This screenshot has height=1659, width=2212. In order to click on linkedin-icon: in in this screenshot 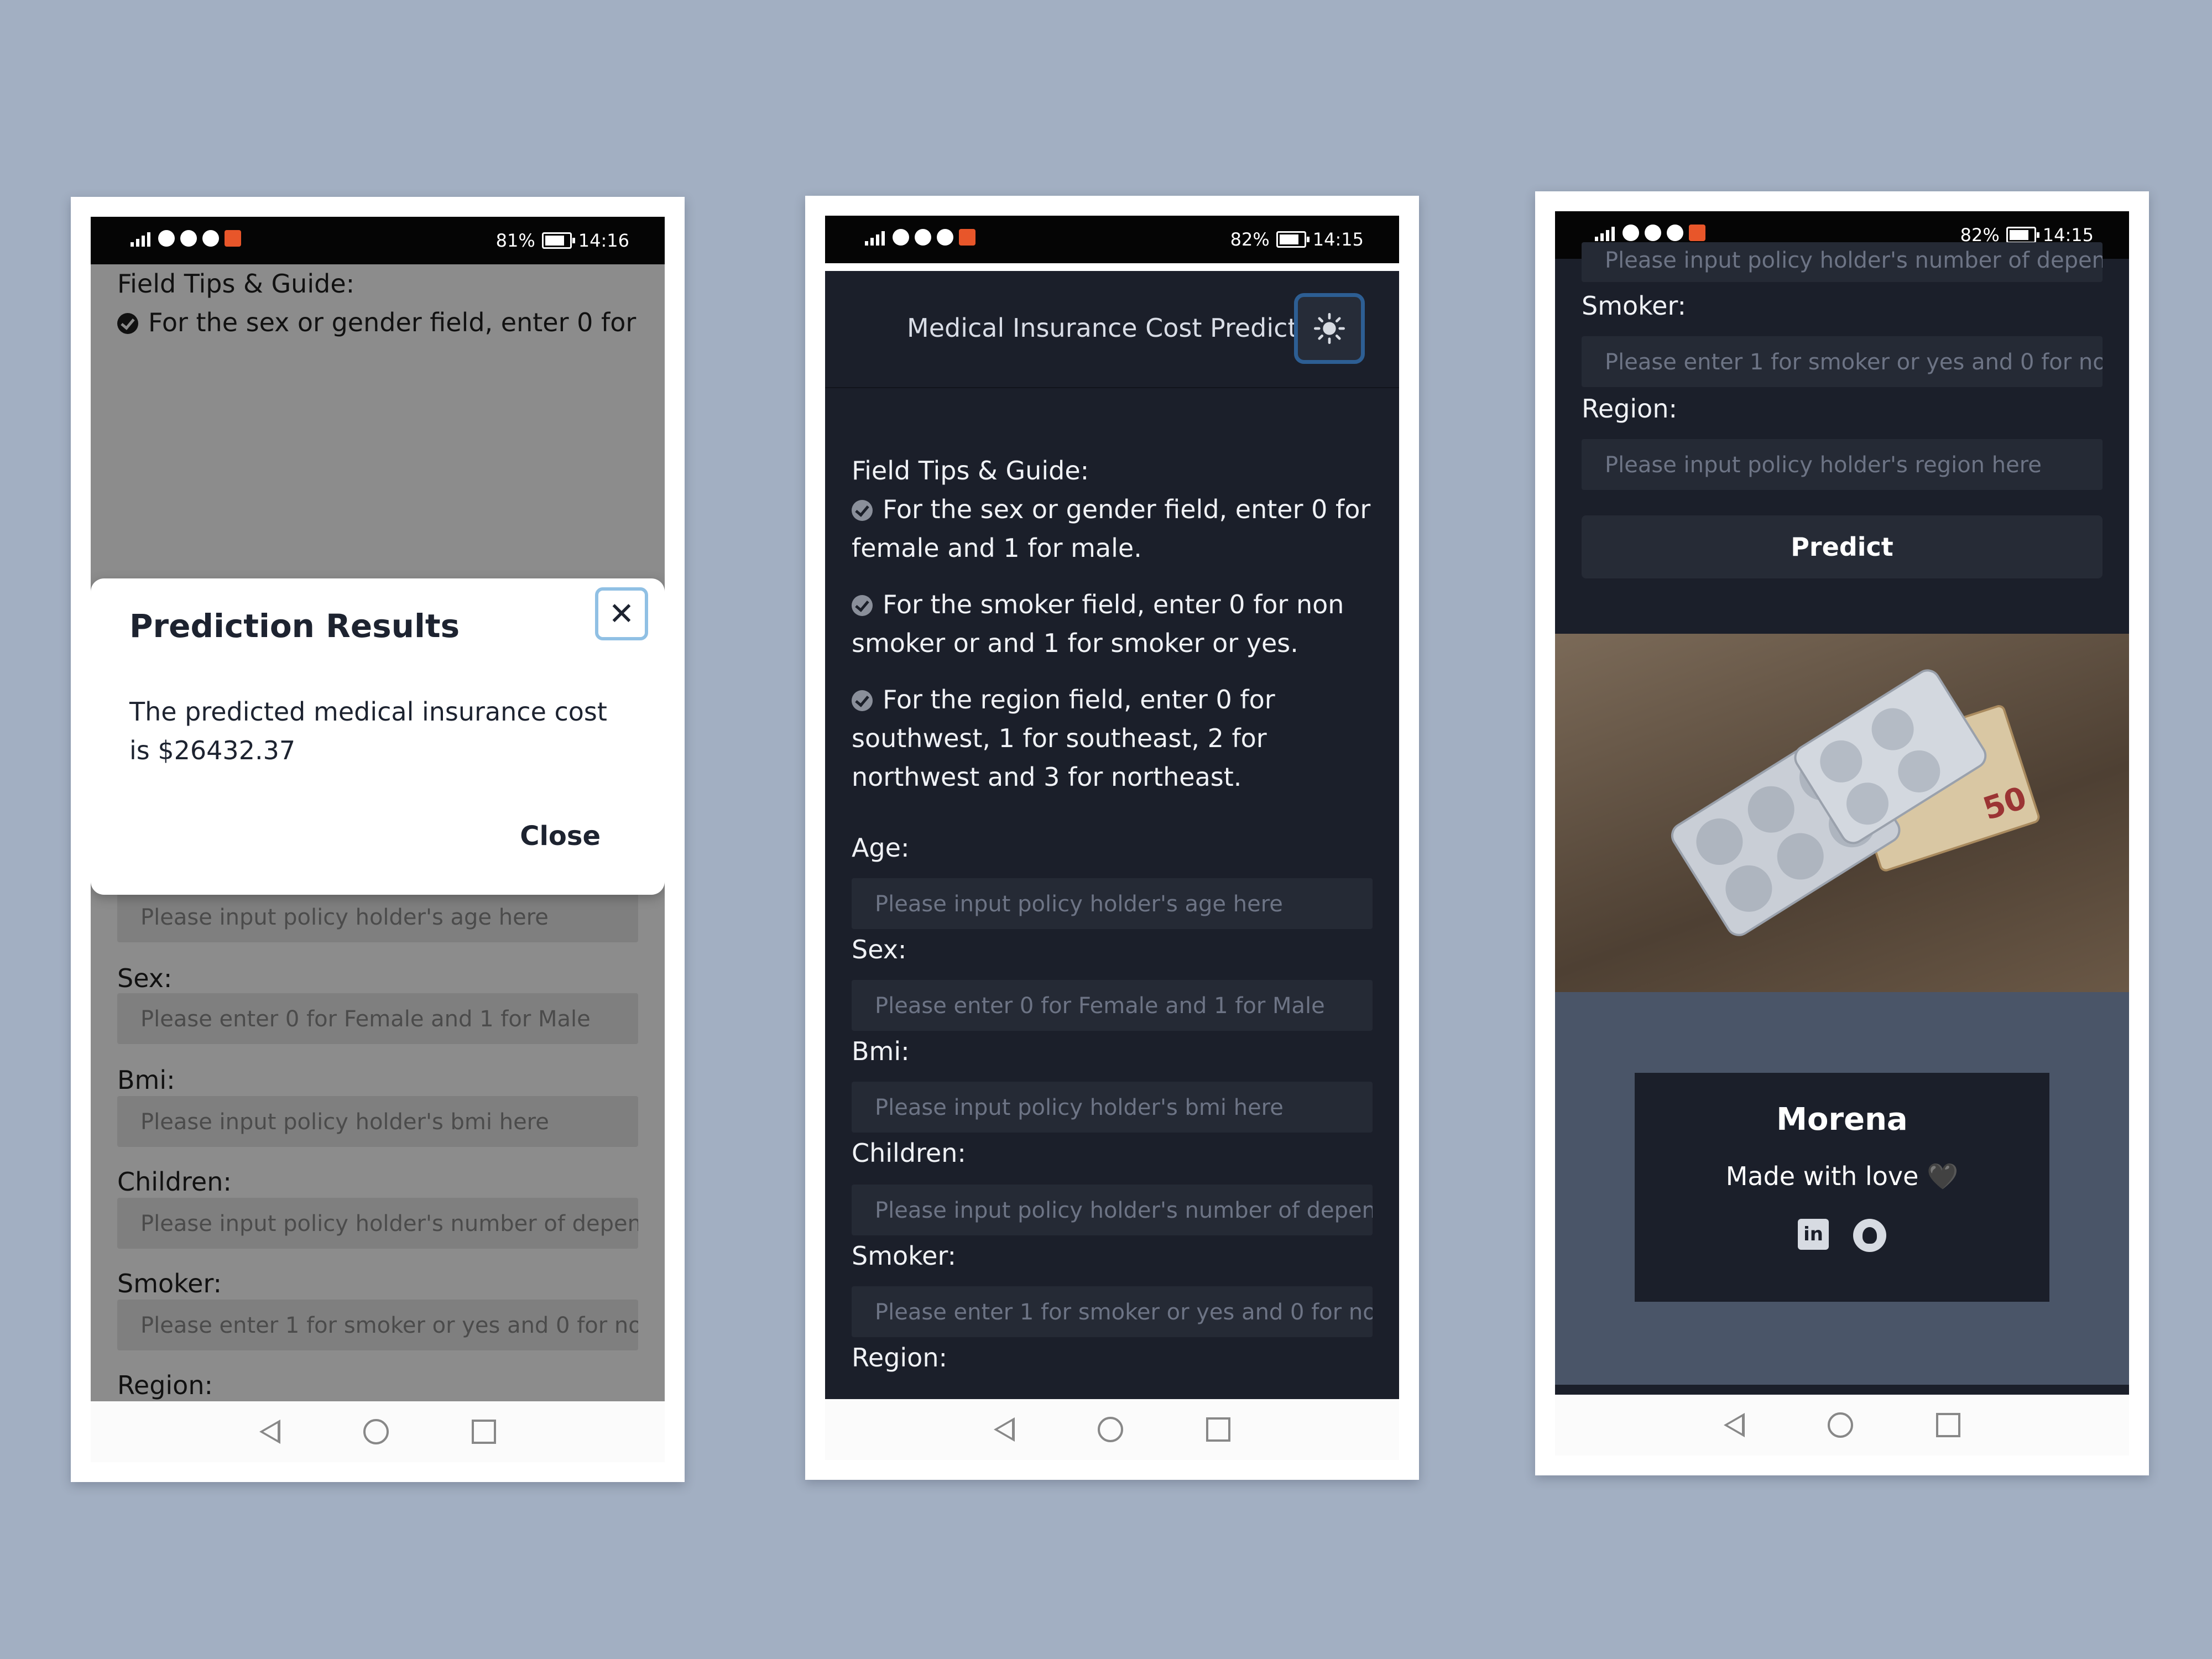, I will do `click(1814, 1235)`.